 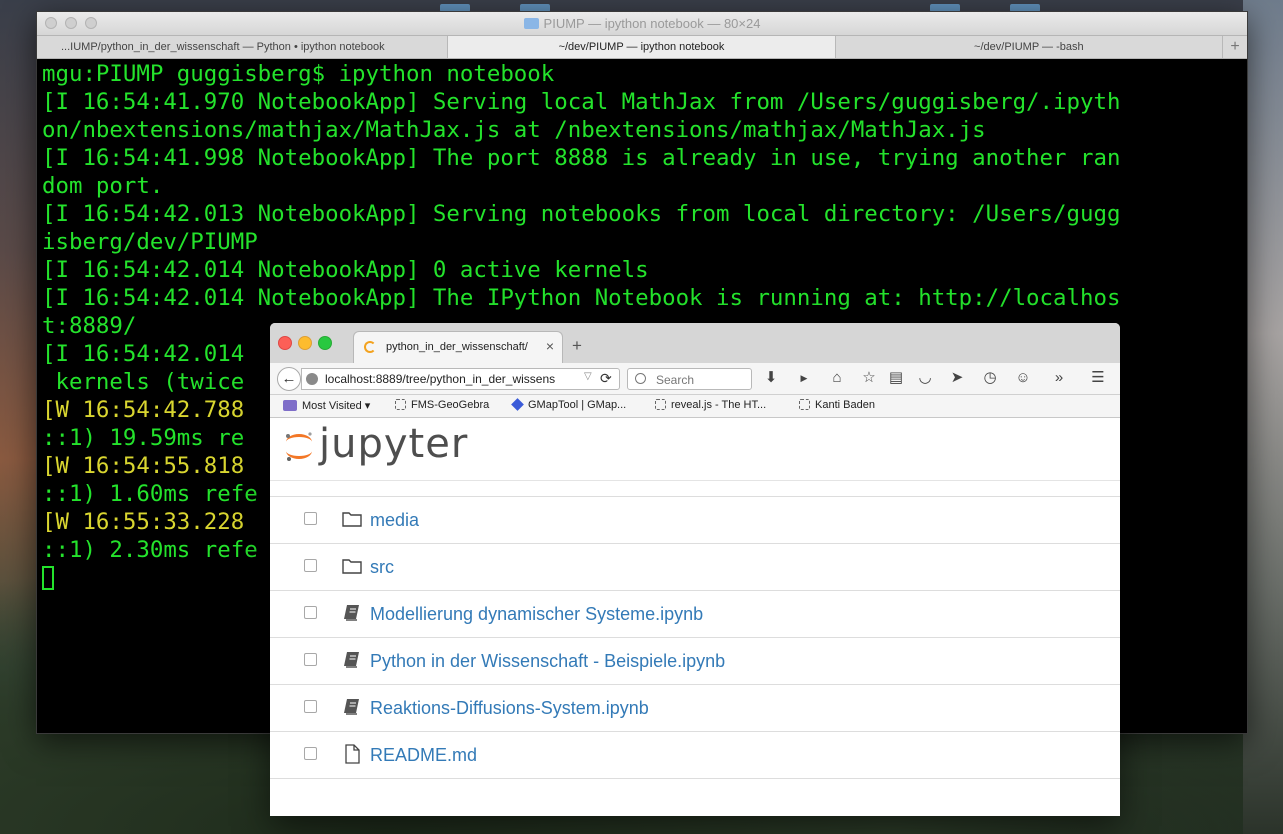 What do you see at coordinates (442, 405) in the screenshot?
I see `bookmark-item: FMS-GeoGebra` at bounding box center [442, 405].